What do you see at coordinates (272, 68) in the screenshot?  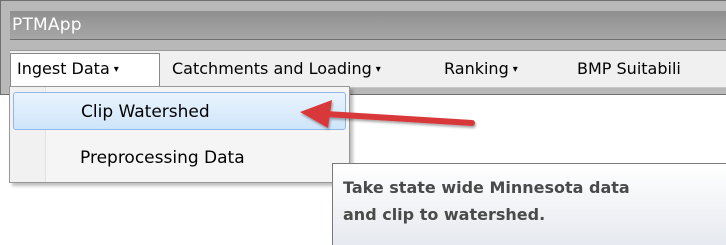 I see `menu-catchments-label: Catchments and Loading` at bounding box center [272, 68].